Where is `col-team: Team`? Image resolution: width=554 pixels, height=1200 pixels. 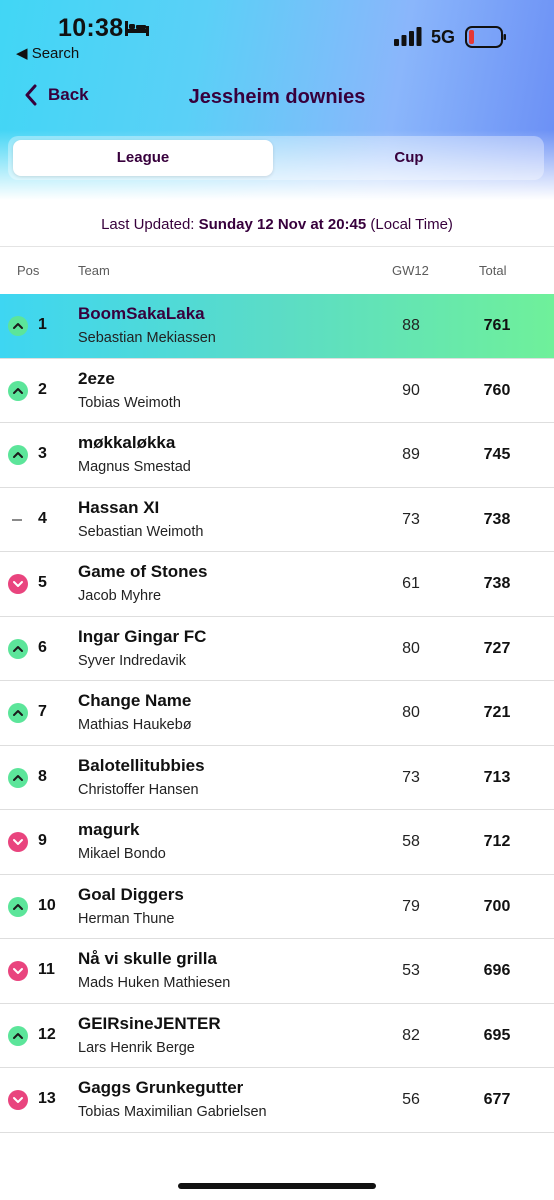 col-team: Team is located at coordinates (94, 270).